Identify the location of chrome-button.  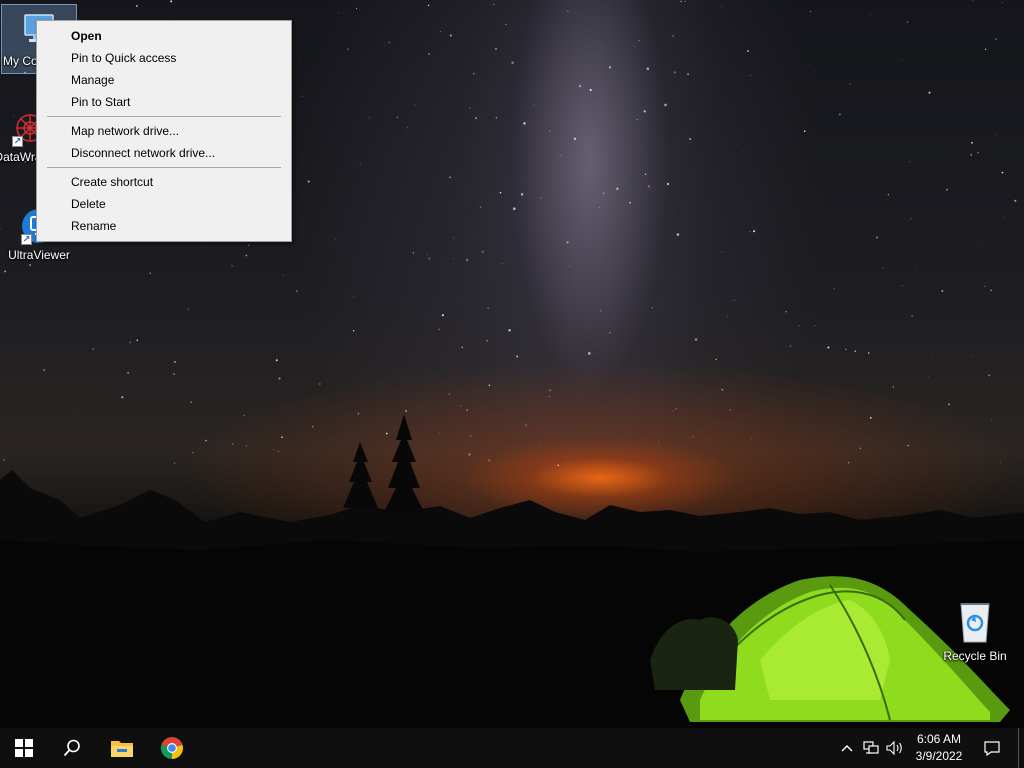
(172, 748).